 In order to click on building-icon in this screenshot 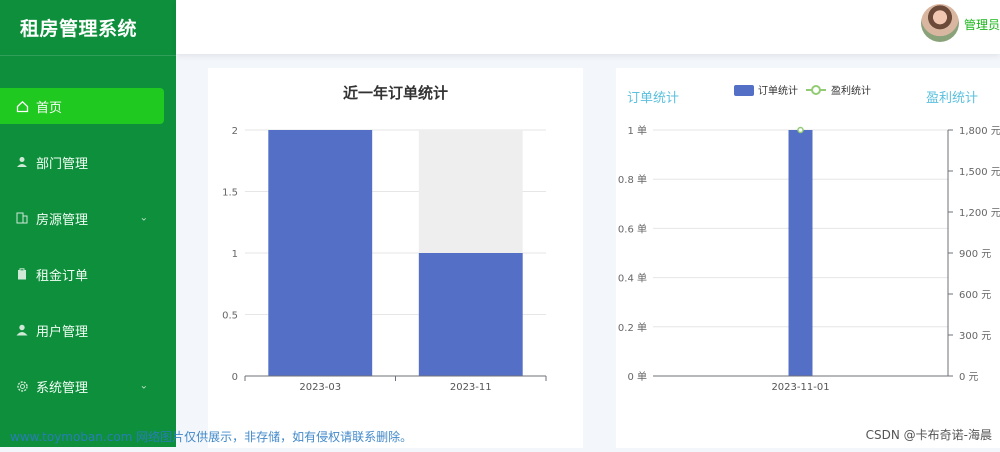, I will do `click(22, 218)`.